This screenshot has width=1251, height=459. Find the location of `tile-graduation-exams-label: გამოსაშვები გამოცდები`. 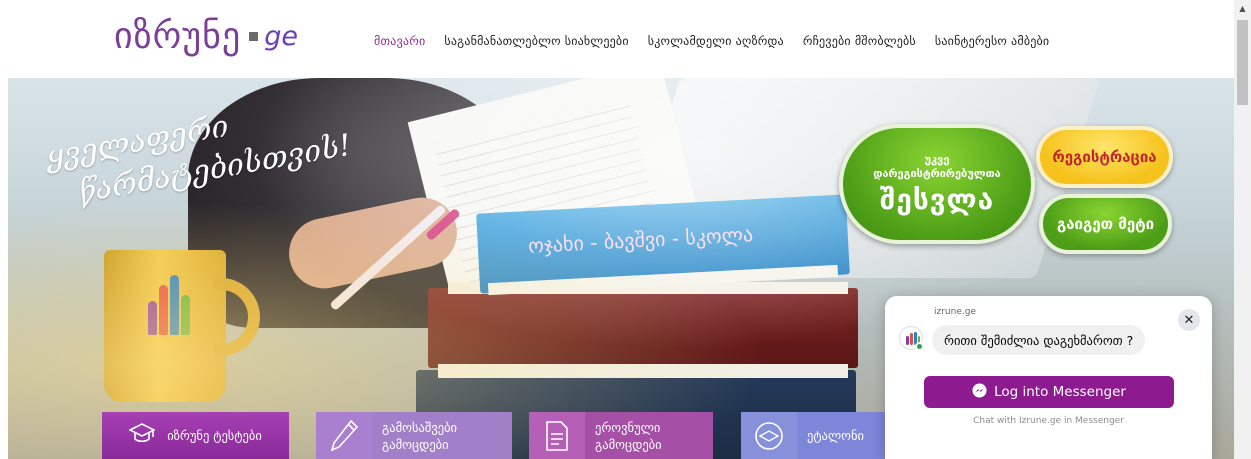

tile-graduation-exams-label: გამოსაშვები გამოცდები is located at coordinates (414, 436).